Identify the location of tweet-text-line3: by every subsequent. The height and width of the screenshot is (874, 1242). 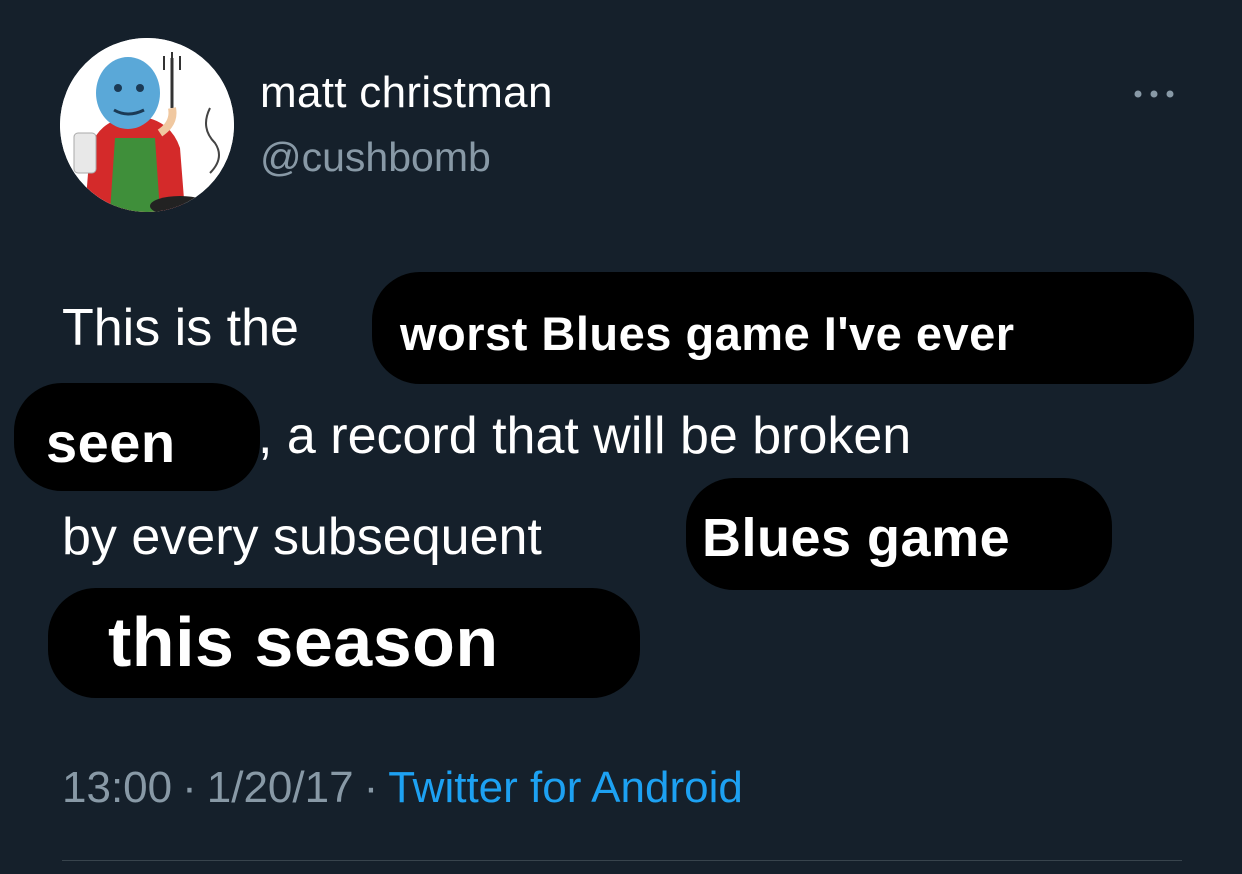
(302, 537).